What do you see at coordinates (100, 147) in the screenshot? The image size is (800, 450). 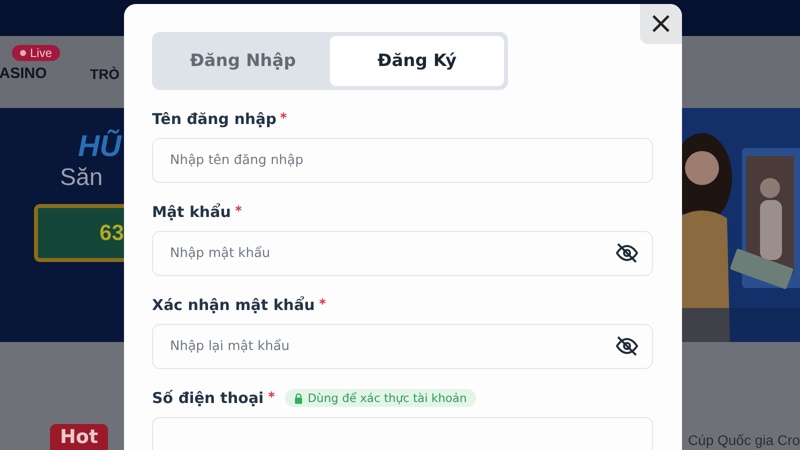 I see `banner-title: HŨ` at bounding box center [100, 147].